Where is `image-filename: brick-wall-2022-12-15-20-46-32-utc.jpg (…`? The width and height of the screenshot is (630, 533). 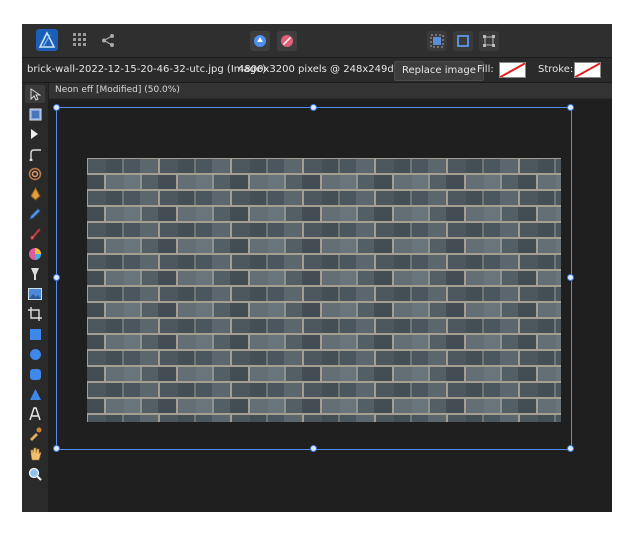 image-filename: brick-wall-2022-12-15-20-46-32-utc.jpg (… is located at coordinates (147, 69).